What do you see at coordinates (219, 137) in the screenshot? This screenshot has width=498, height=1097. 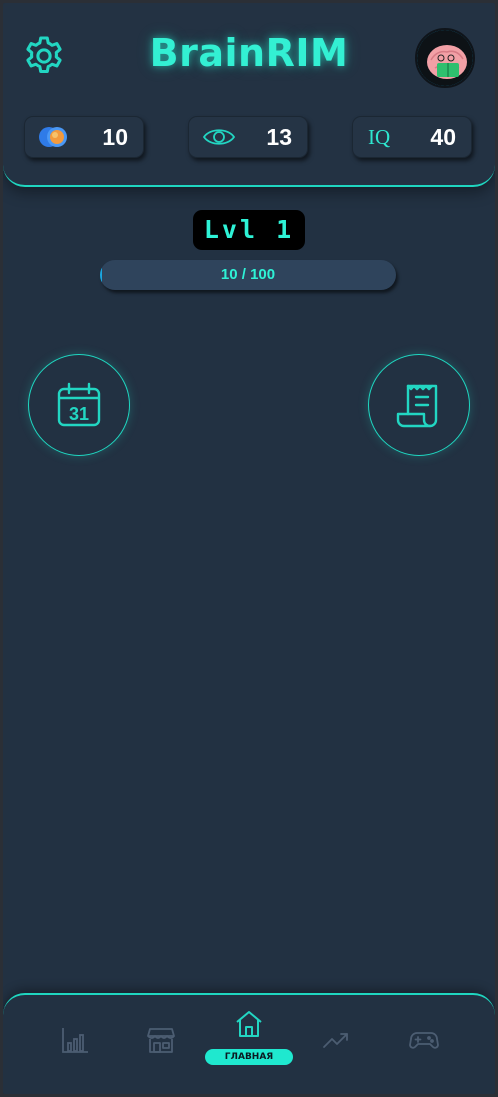 I see `eye-icon` at bounding box center [219, 137].